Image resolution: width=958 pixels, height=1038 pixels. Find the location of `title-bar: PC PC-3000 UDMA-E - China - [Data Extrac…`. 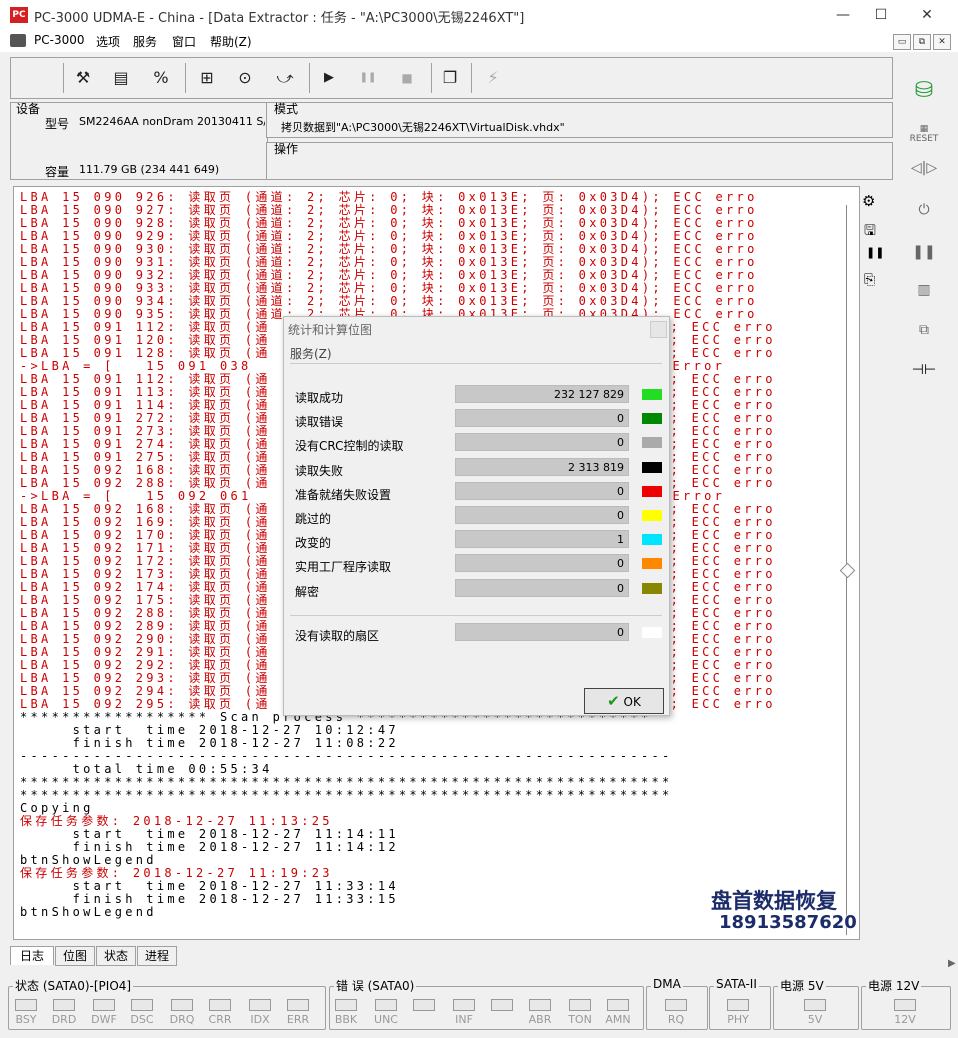

title-bar: PC PC-3000 UDMA-E - China - [Data Extrac… is located at coordinates (479, 15).